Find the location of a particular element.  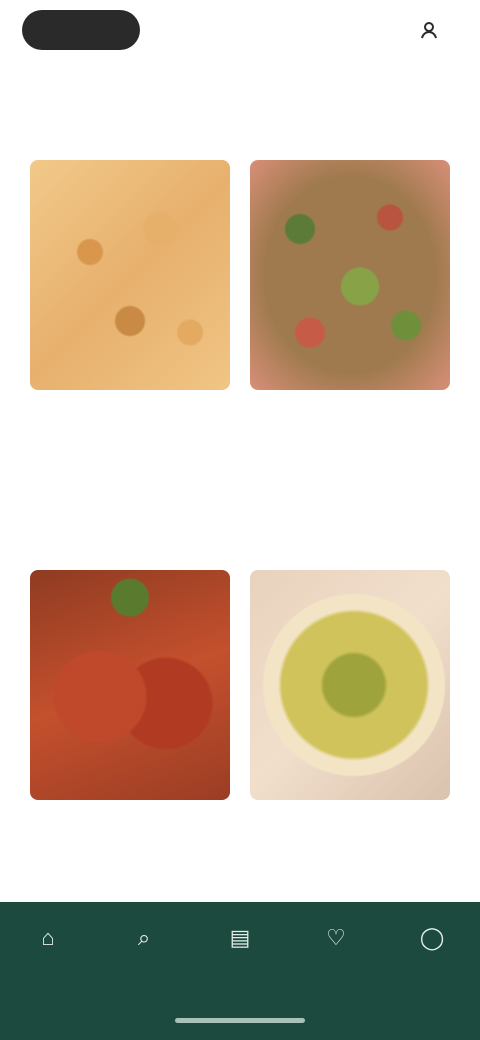

search-icon: ⌕ is located at coordinates (144, 937).